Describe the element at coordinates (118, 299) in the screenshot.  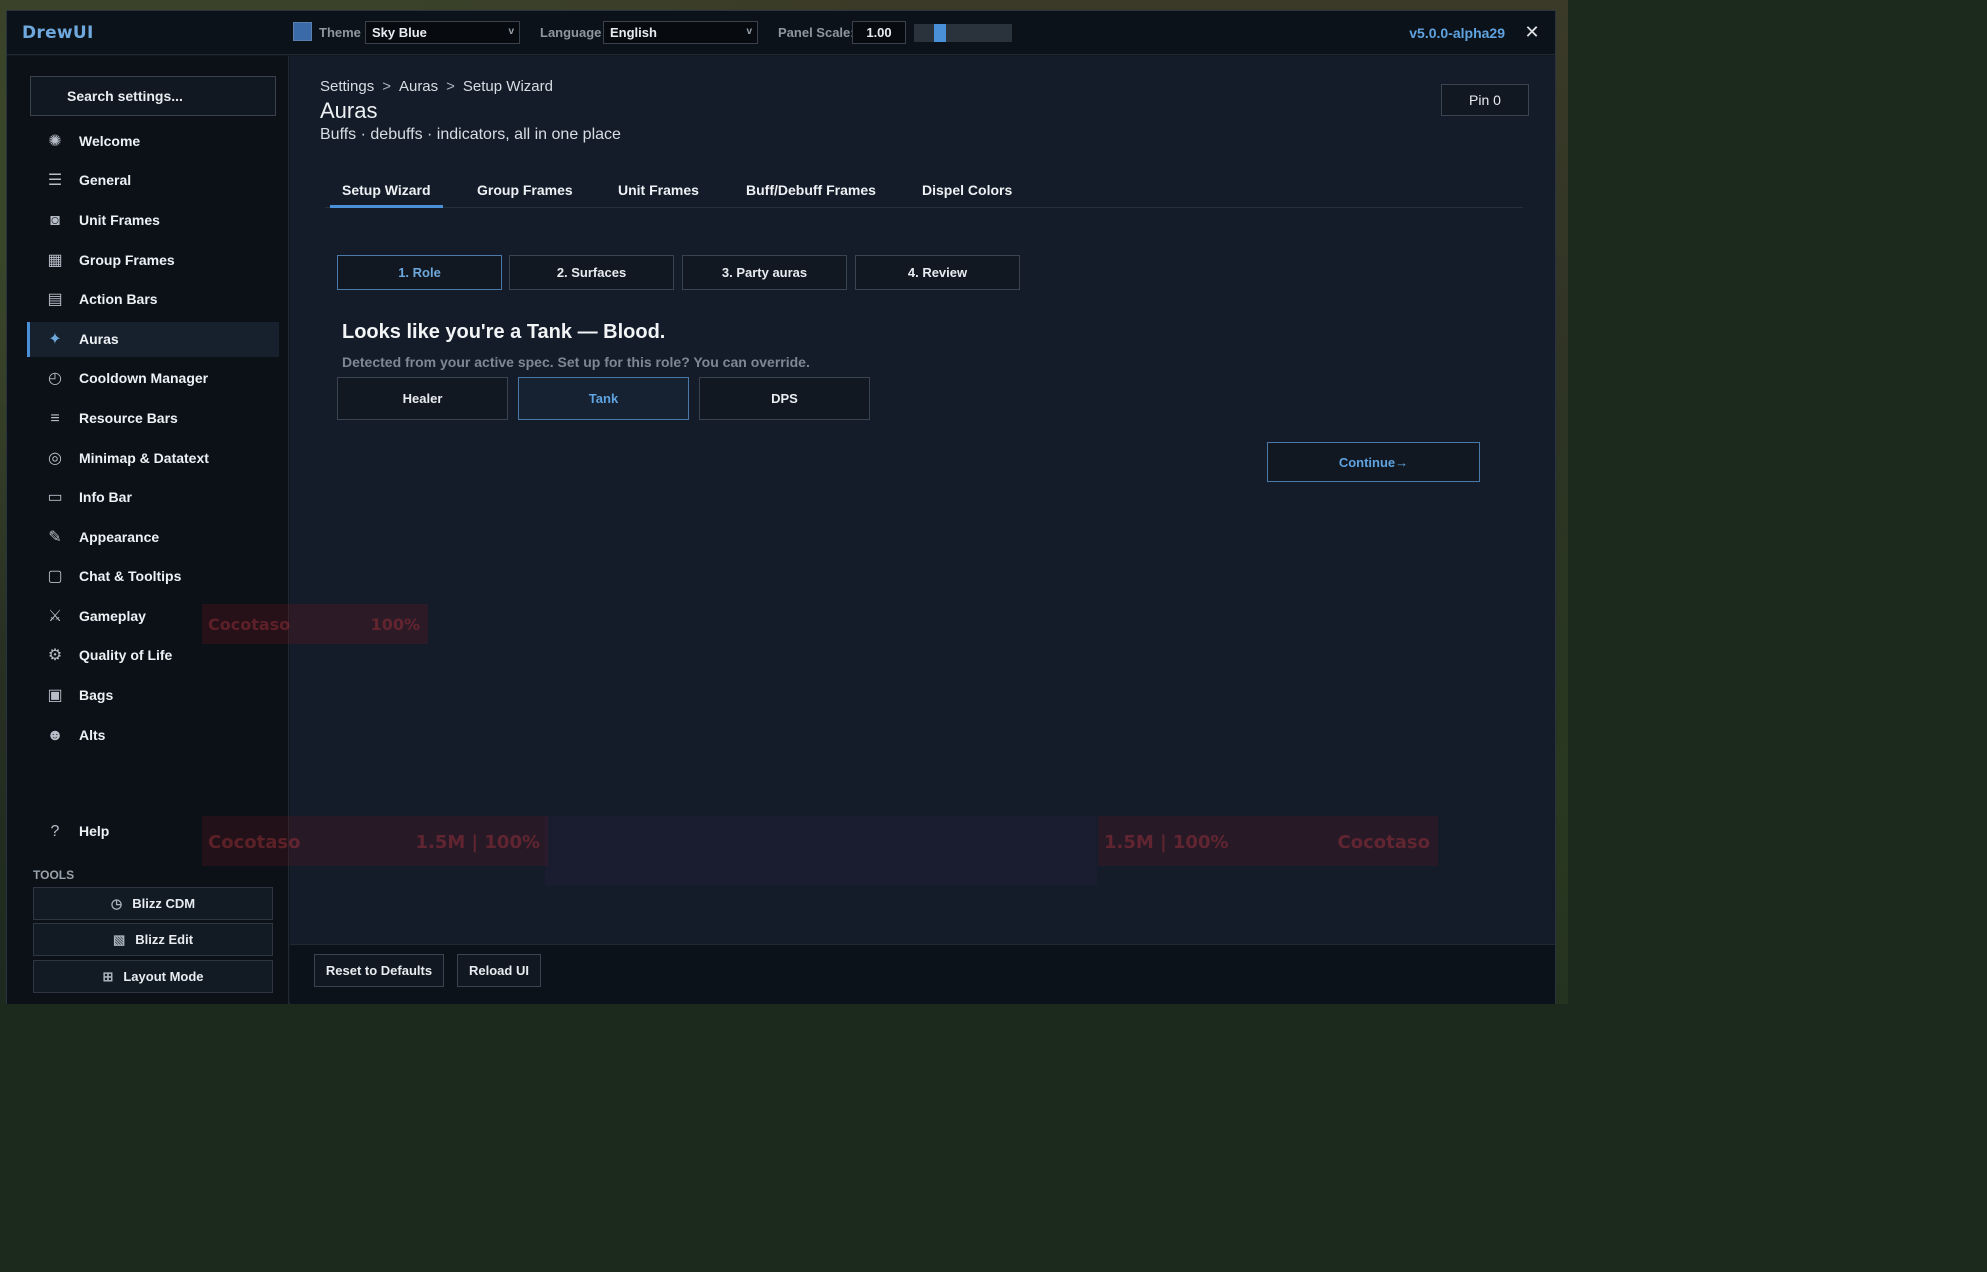
I see `sidebar-item-label: Action Bars` at that location.